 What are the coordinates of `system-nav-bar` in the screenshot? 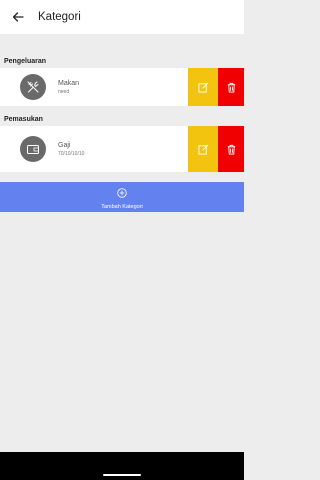 It's located at (122, 466).